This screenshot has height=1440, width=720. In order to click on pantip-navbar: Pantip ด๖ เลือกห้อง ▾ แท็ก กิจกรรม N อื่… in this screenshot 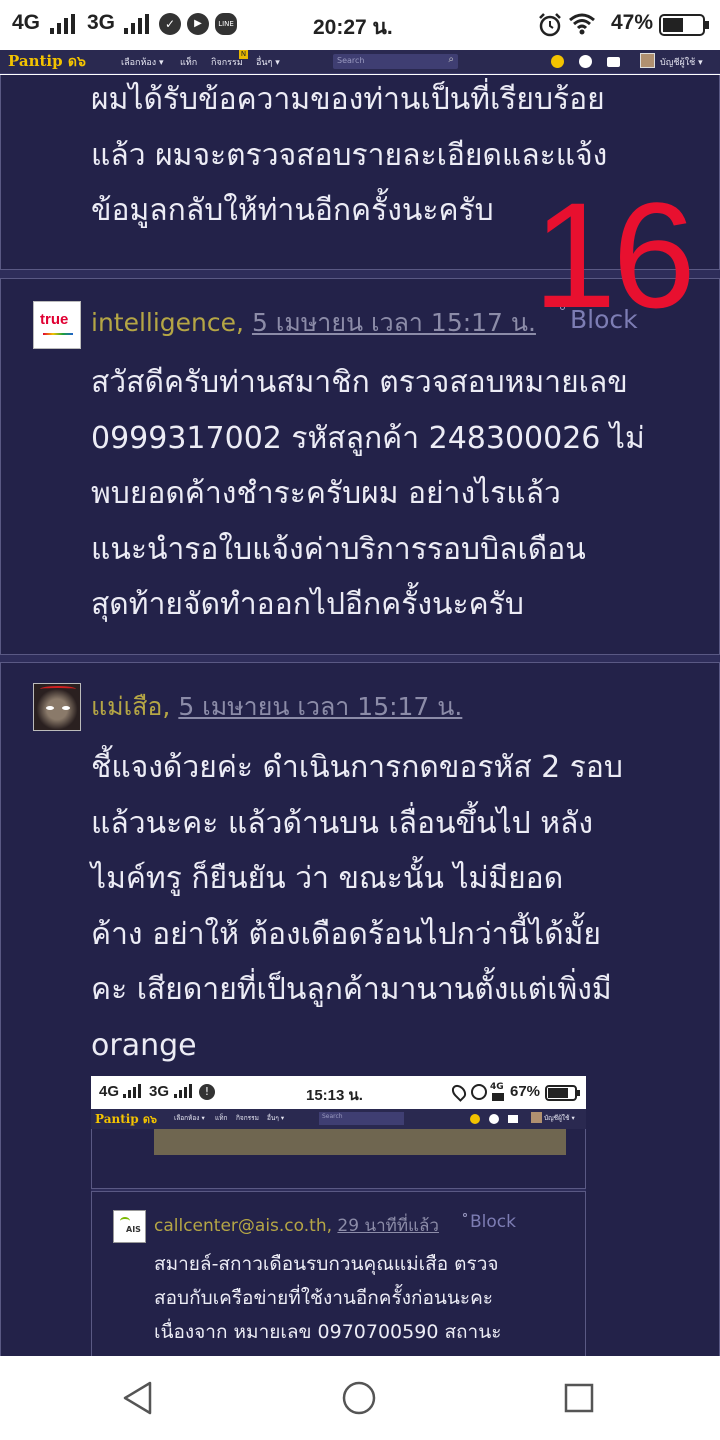, I will do `click(360, 62)`.